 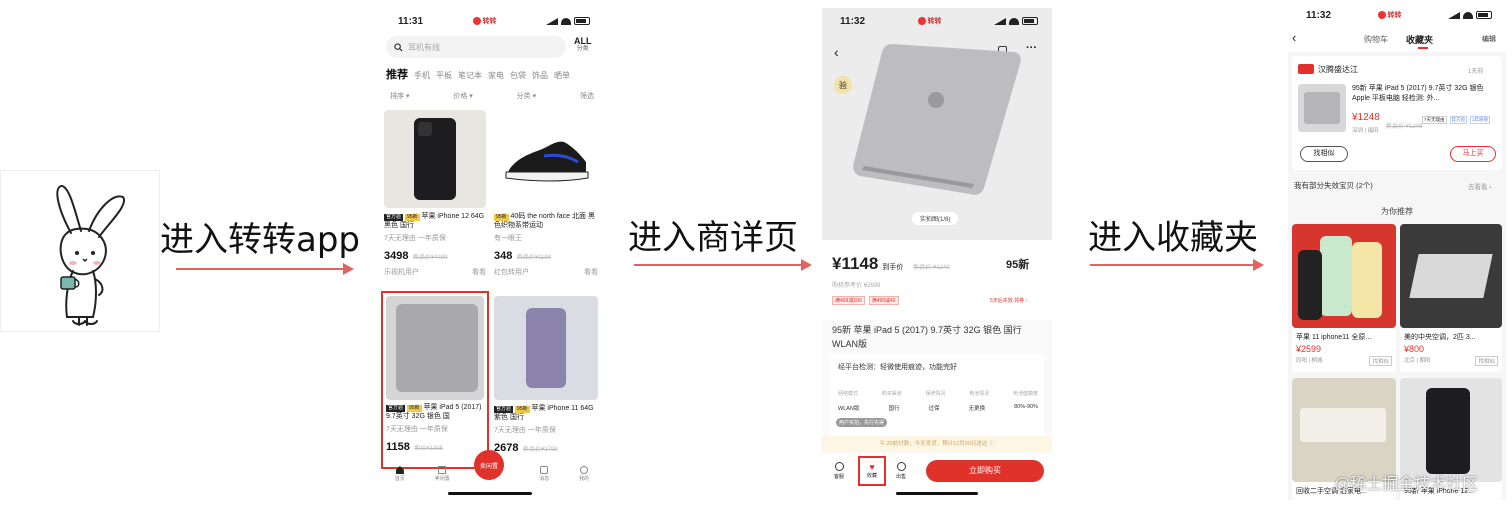 What do you see at coordinates (1451, 298) in the screenshot?
I see `recommend-card: 美的中央空调，2匹 3... ¥800 北京 | 朝阳 找相似` at bounding box center [1451, 298].